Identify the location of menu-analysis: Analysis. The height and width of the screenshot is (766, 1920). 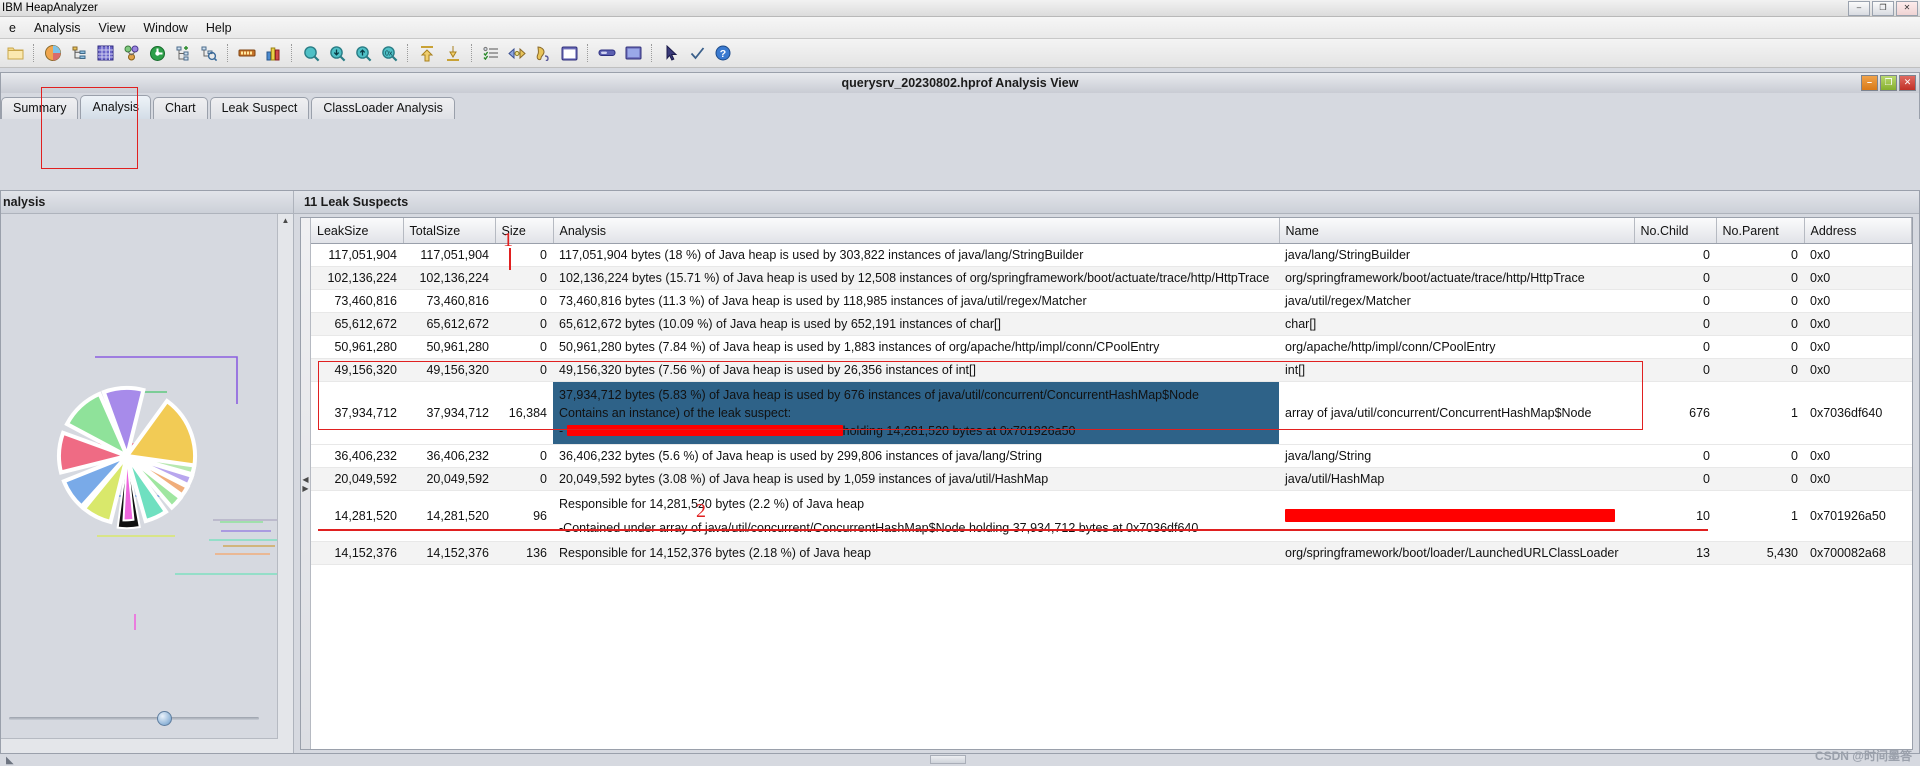
(57, 28).